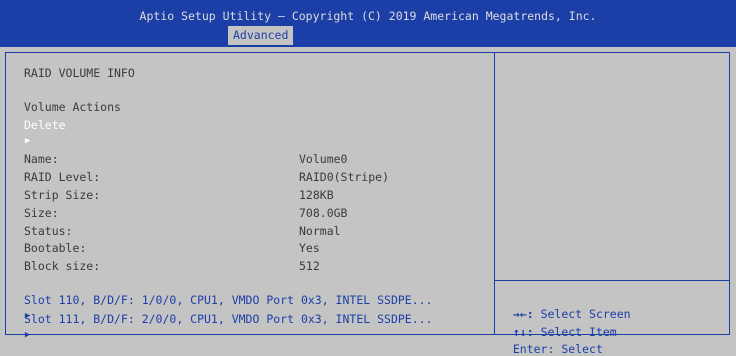 This screenshot has width=736, height=356. What do you see at coordinates (62, 266) in the screenshot?
I see `field-label-block-size: Block size:` at bounding box center [62, 266].